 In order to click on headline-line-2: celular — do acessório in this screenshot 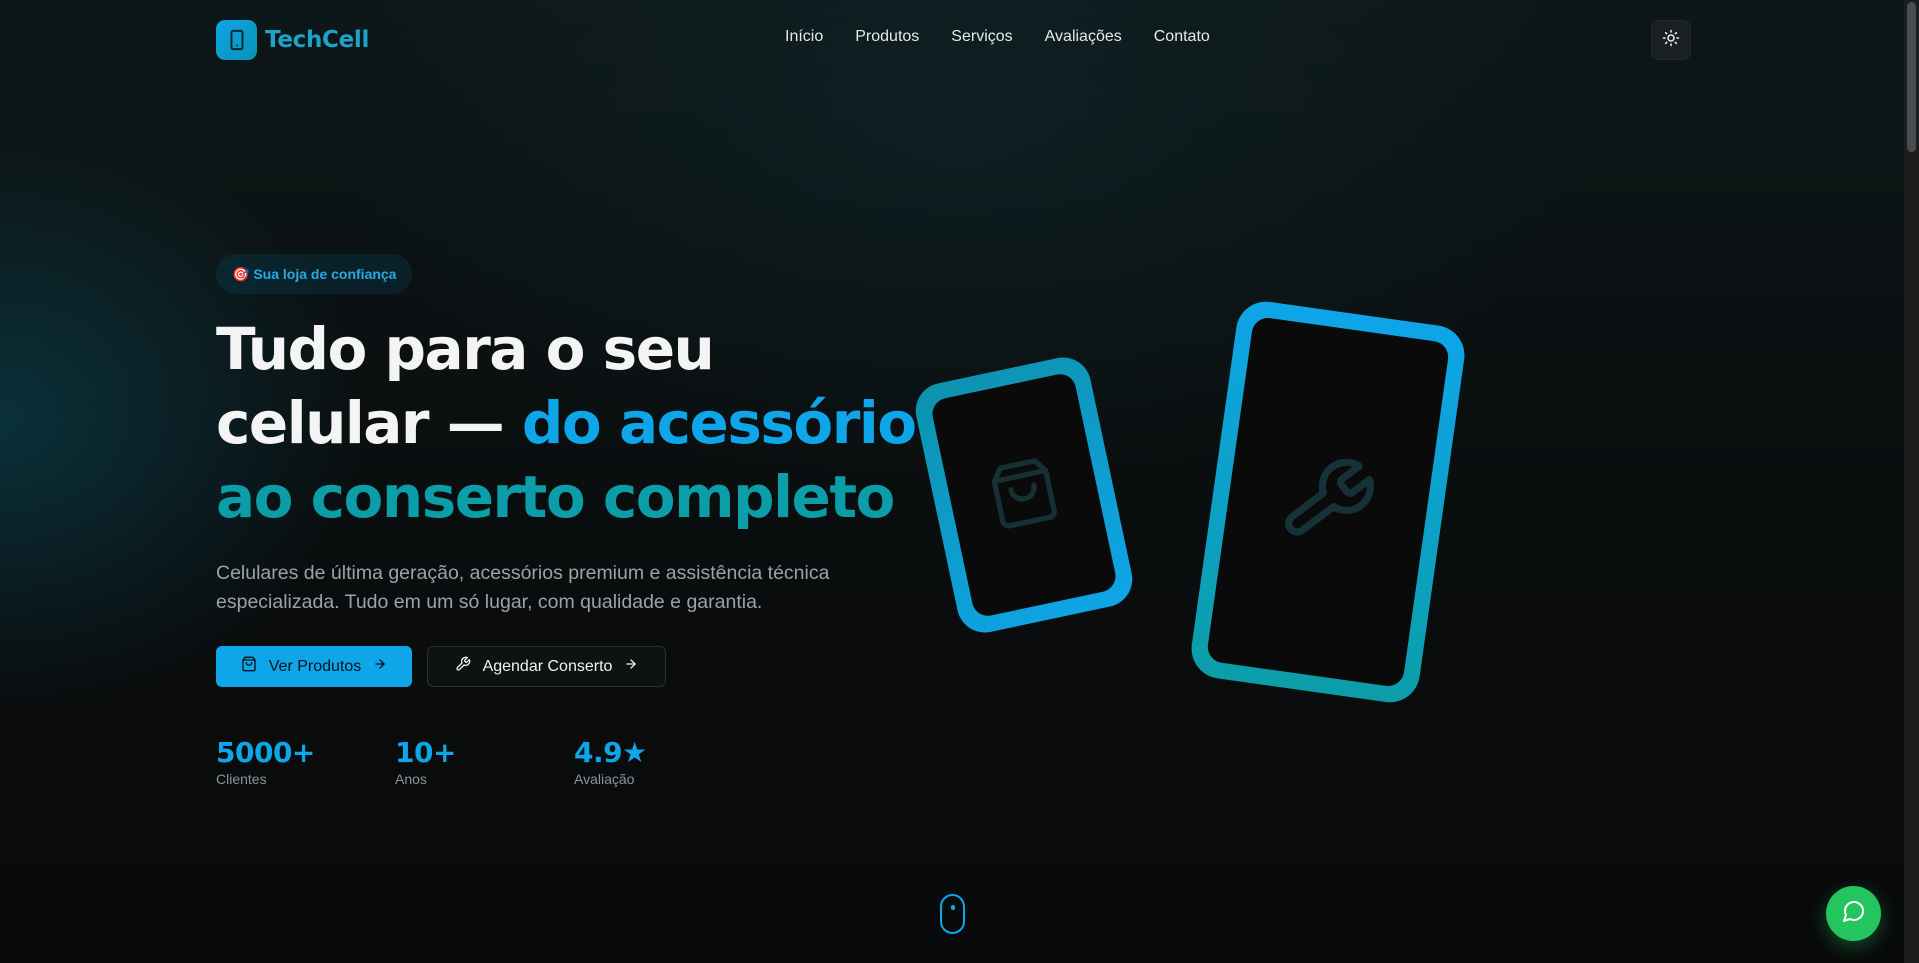, I will do `click(576, 423)`.